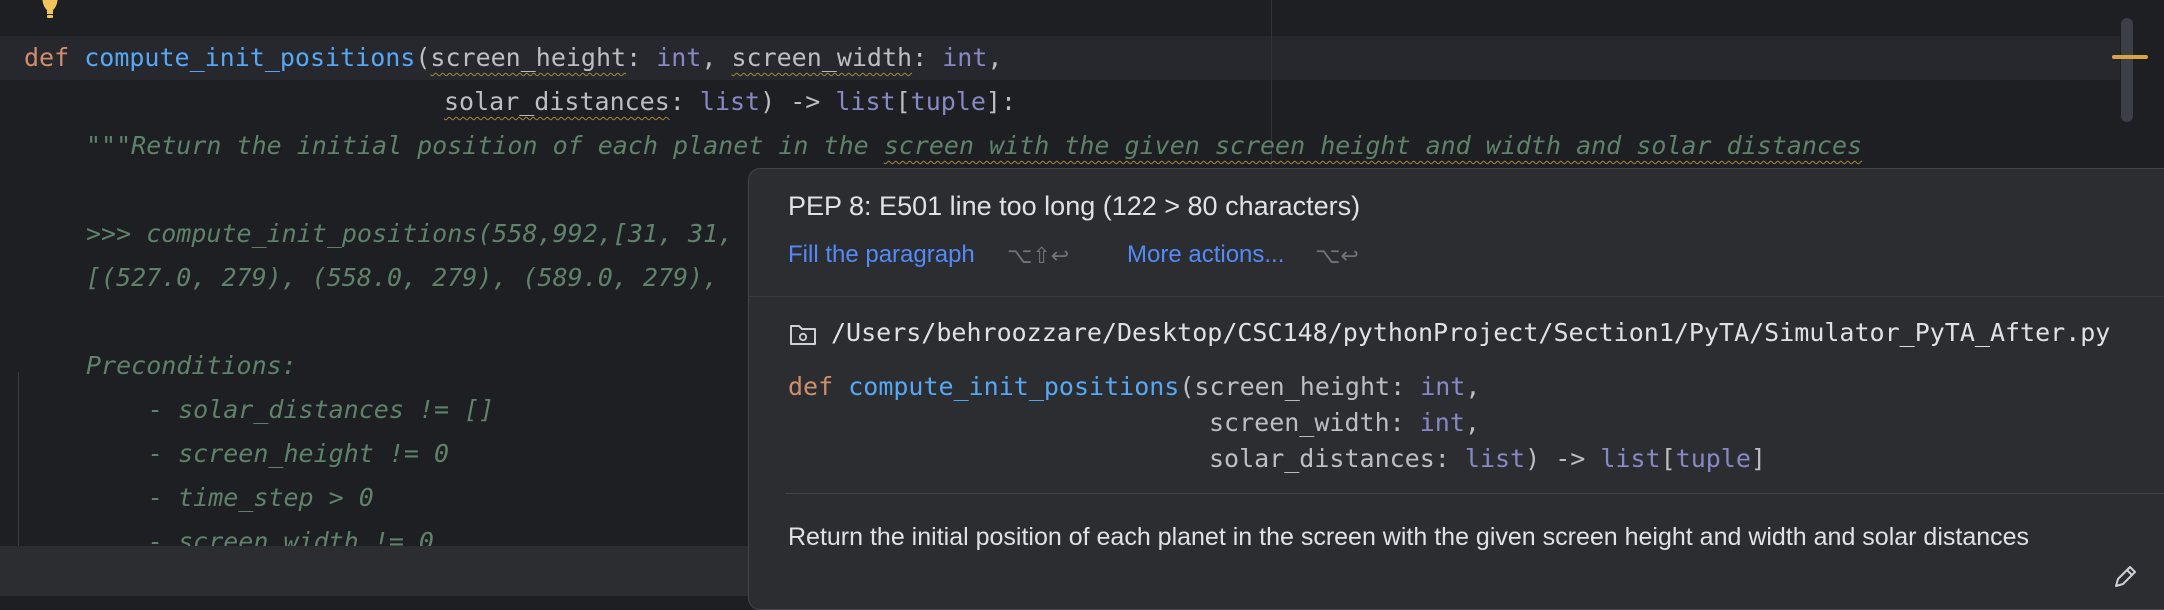 This screenshot has width=2164, height=610. I want to click on precondition-item: - screen_height != 0, so click(299, 453).